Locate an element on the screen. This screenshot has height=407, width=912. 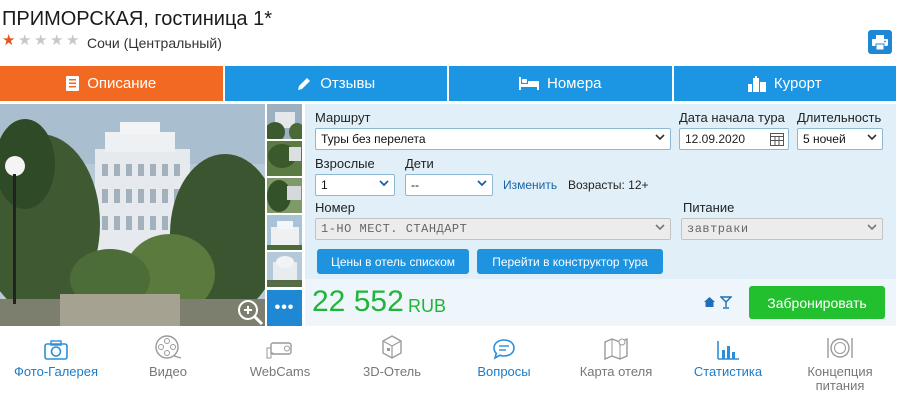
nav-label: Концепция питания is located at coordinates (840, 378).